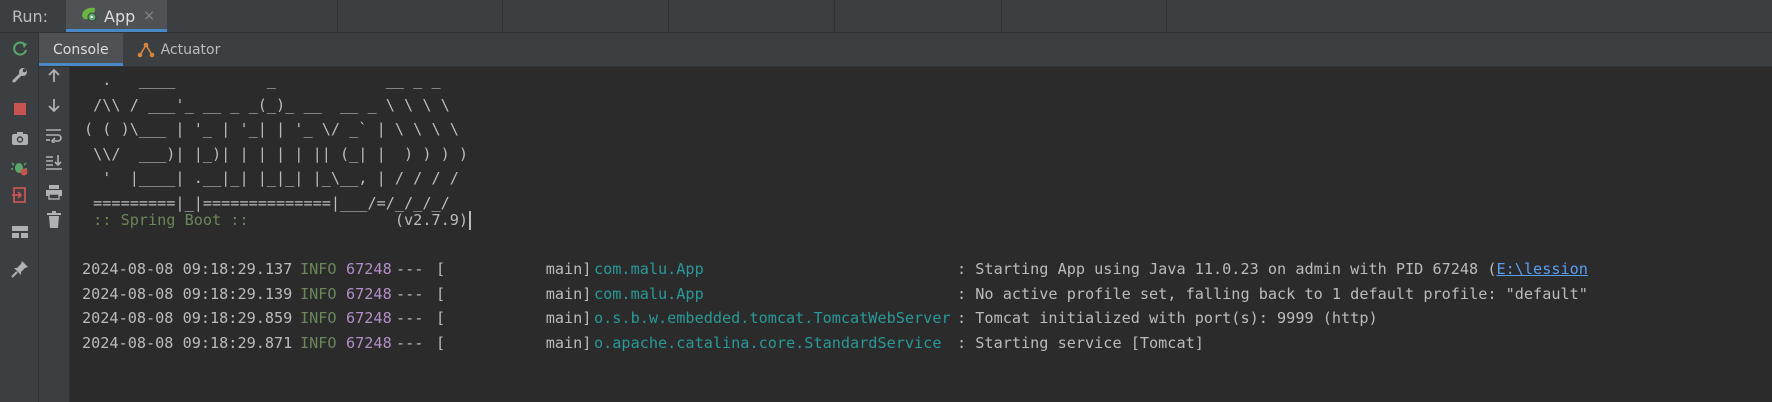 This screenshot has height=402, width=1772. What do you see at coordinates (54, 105) in the screenshot?
I see `down-arrow-icon` at bounding box center [54, 105].